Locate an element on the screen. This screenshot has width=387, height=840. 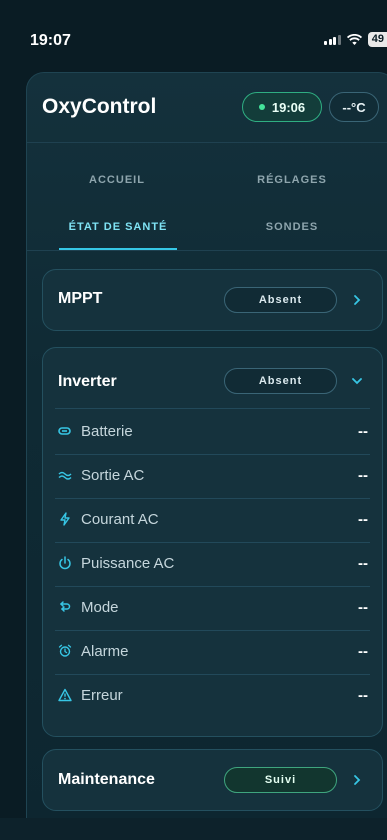
battery-icon is located at coordinates (64, 431).